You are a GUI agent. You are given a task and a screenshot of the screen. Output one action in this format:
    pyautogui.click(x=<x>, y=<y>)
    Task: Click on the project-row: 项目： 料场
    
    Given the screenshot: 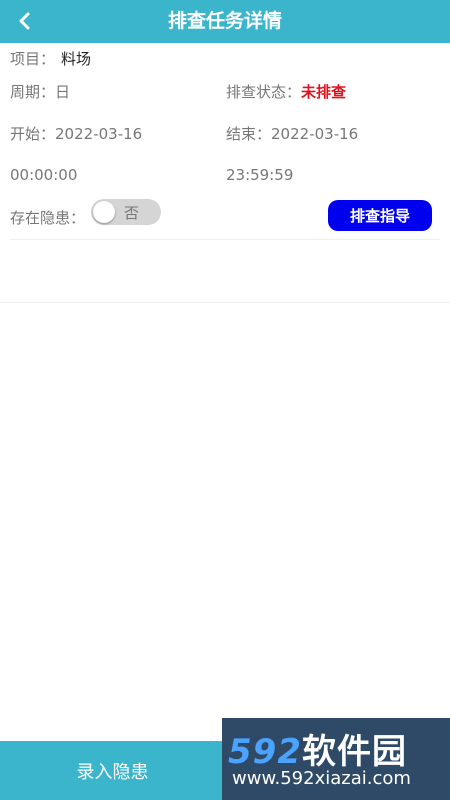 What is the action you would take?
    pyautogui.click(x=50, y=58)
    